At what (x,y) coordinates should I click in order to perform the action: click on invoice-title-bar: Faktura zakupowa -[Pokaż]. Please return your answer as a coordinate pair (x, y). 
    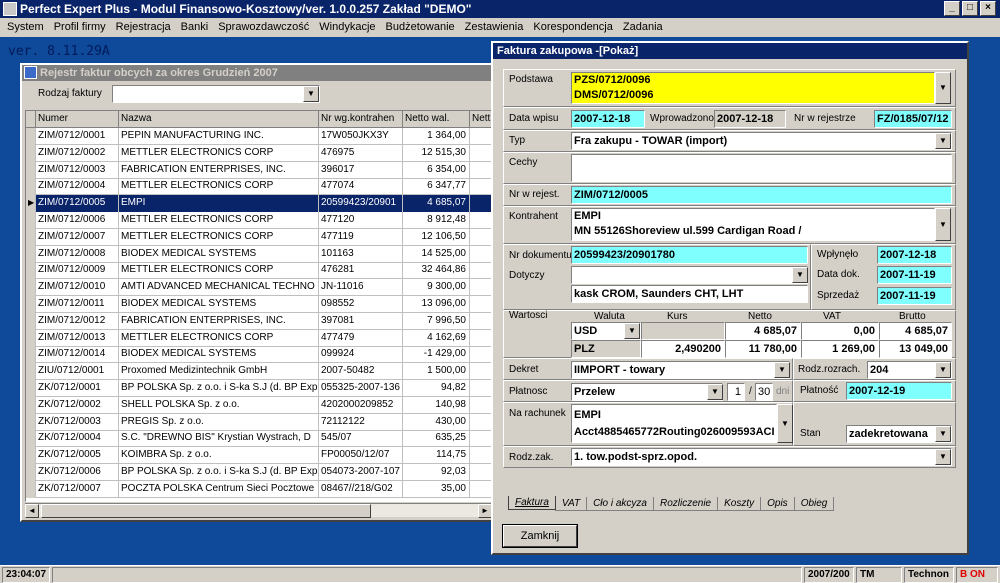
    Looking at the image, I should click on (730, 51).